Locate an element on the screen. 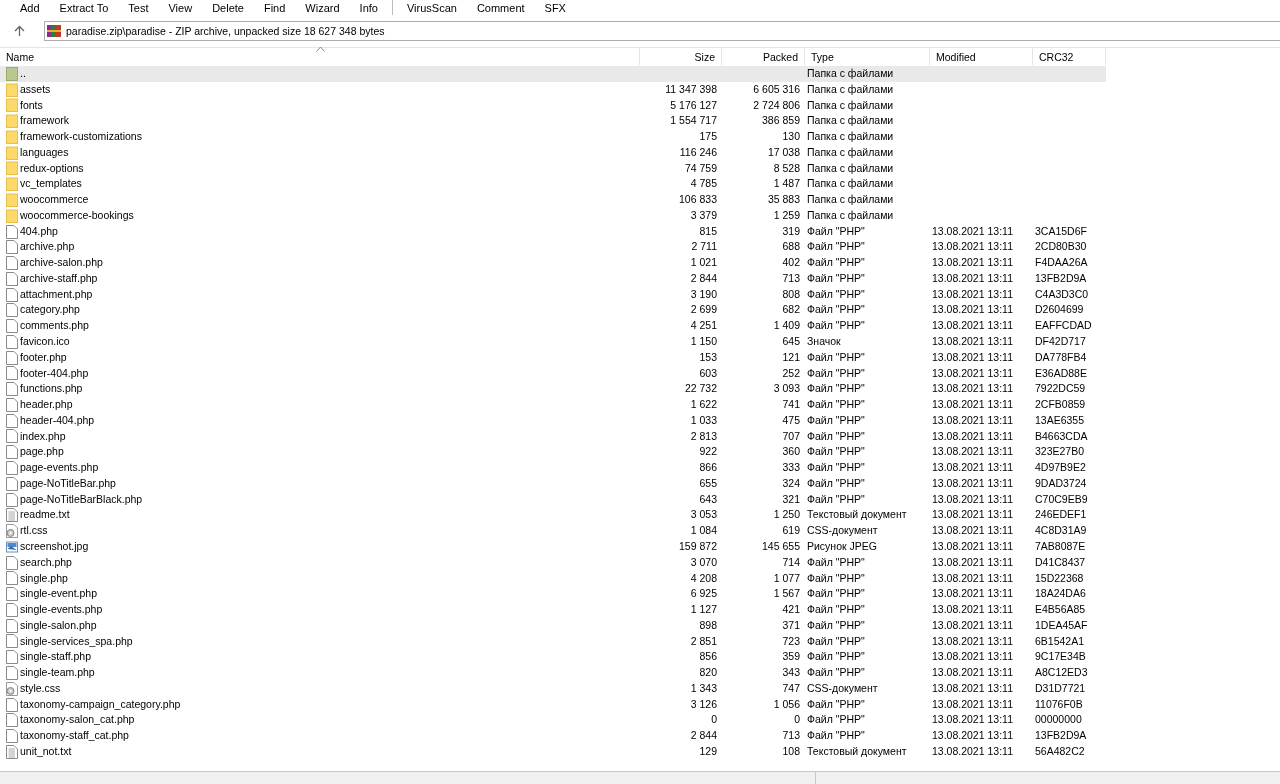 Image resolution: width=1280 pixels, height=784 pixels. table-cell-text: 713 is located at coordinates (791, 278).